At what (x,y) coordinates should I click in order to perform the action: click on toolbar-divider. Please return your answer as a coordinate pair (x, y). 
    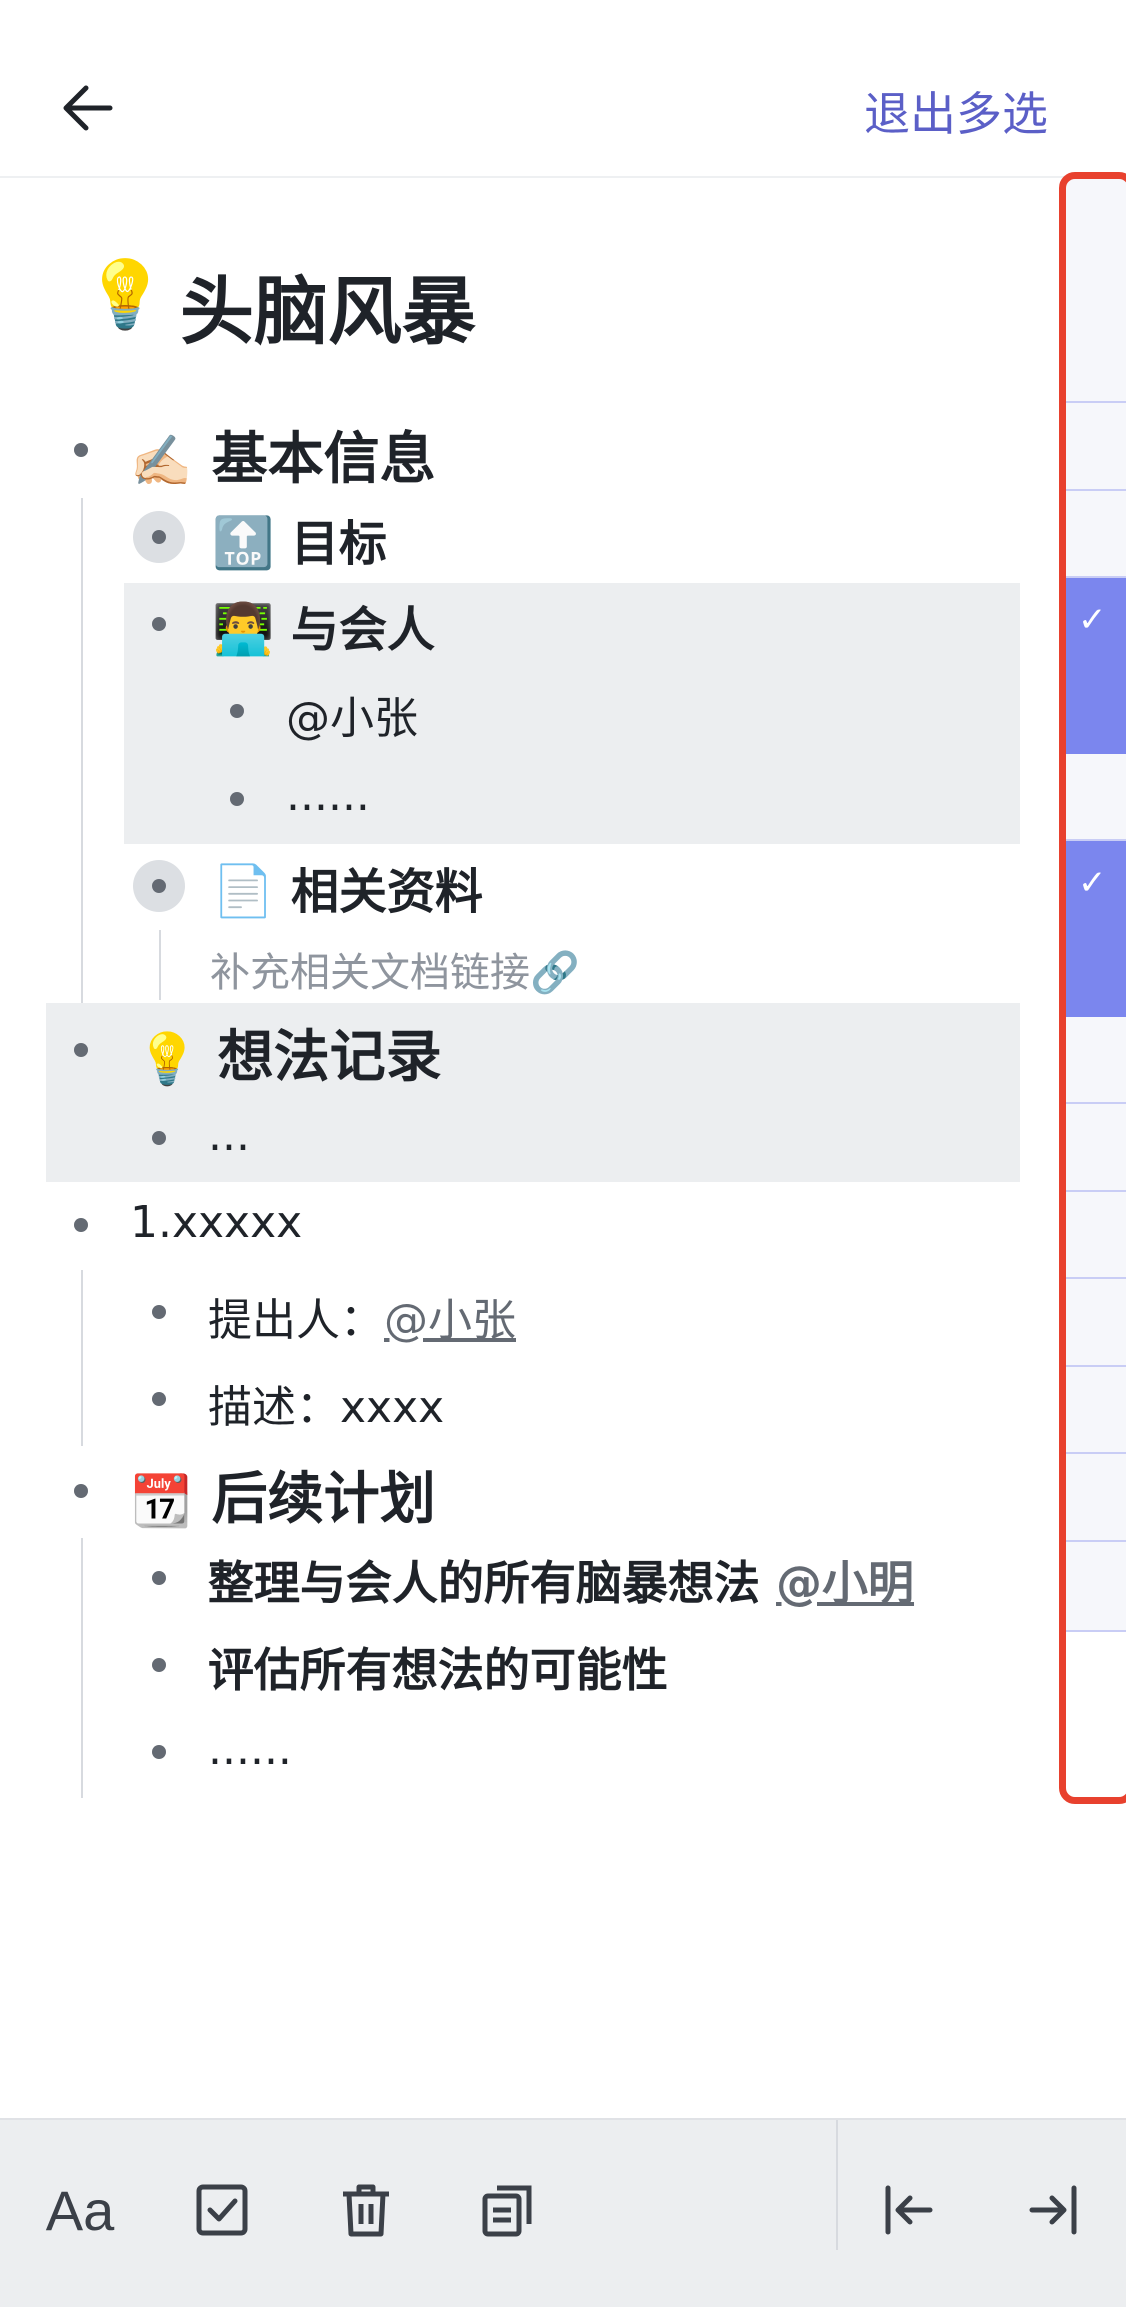
    Looking at the image, I should click on (837, 2185).